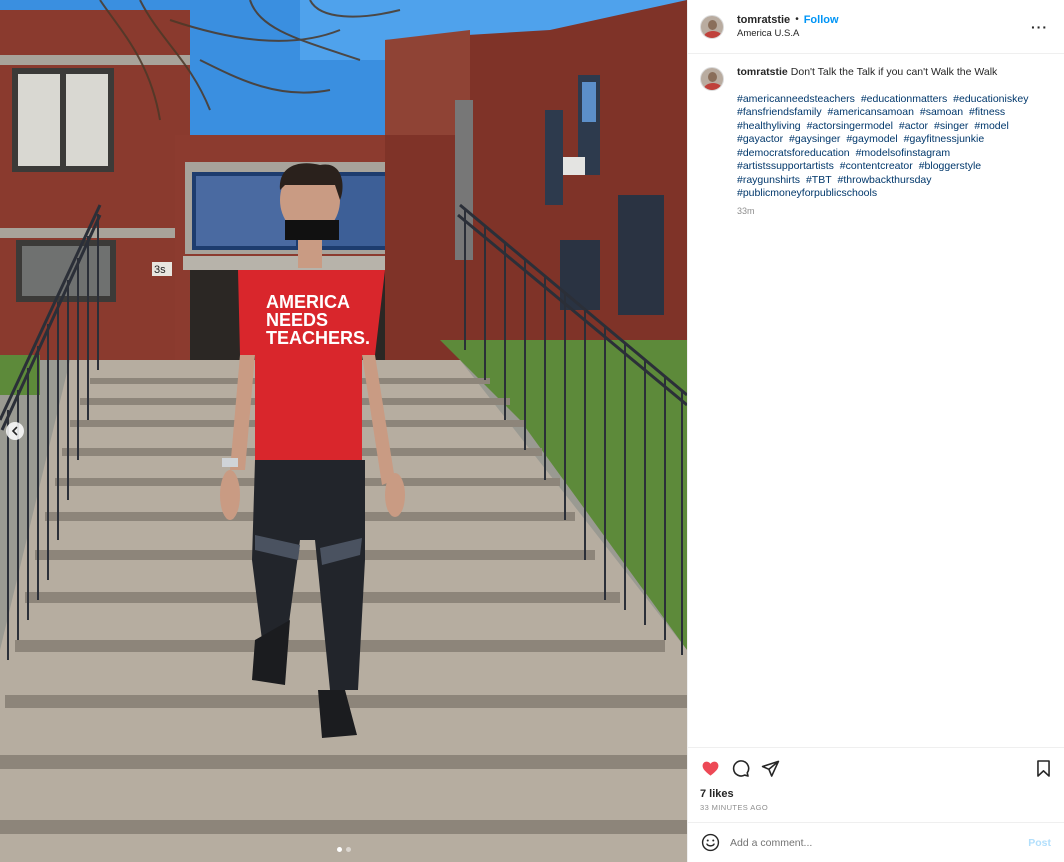 Image resolution: width=1064 pixels, height=862 pixels. What do you see at coordinates (876, 27) in the screenshot?
I see `post-header: tomratstie • Follow America U.S.A ···` at bounding box center [876, 27].